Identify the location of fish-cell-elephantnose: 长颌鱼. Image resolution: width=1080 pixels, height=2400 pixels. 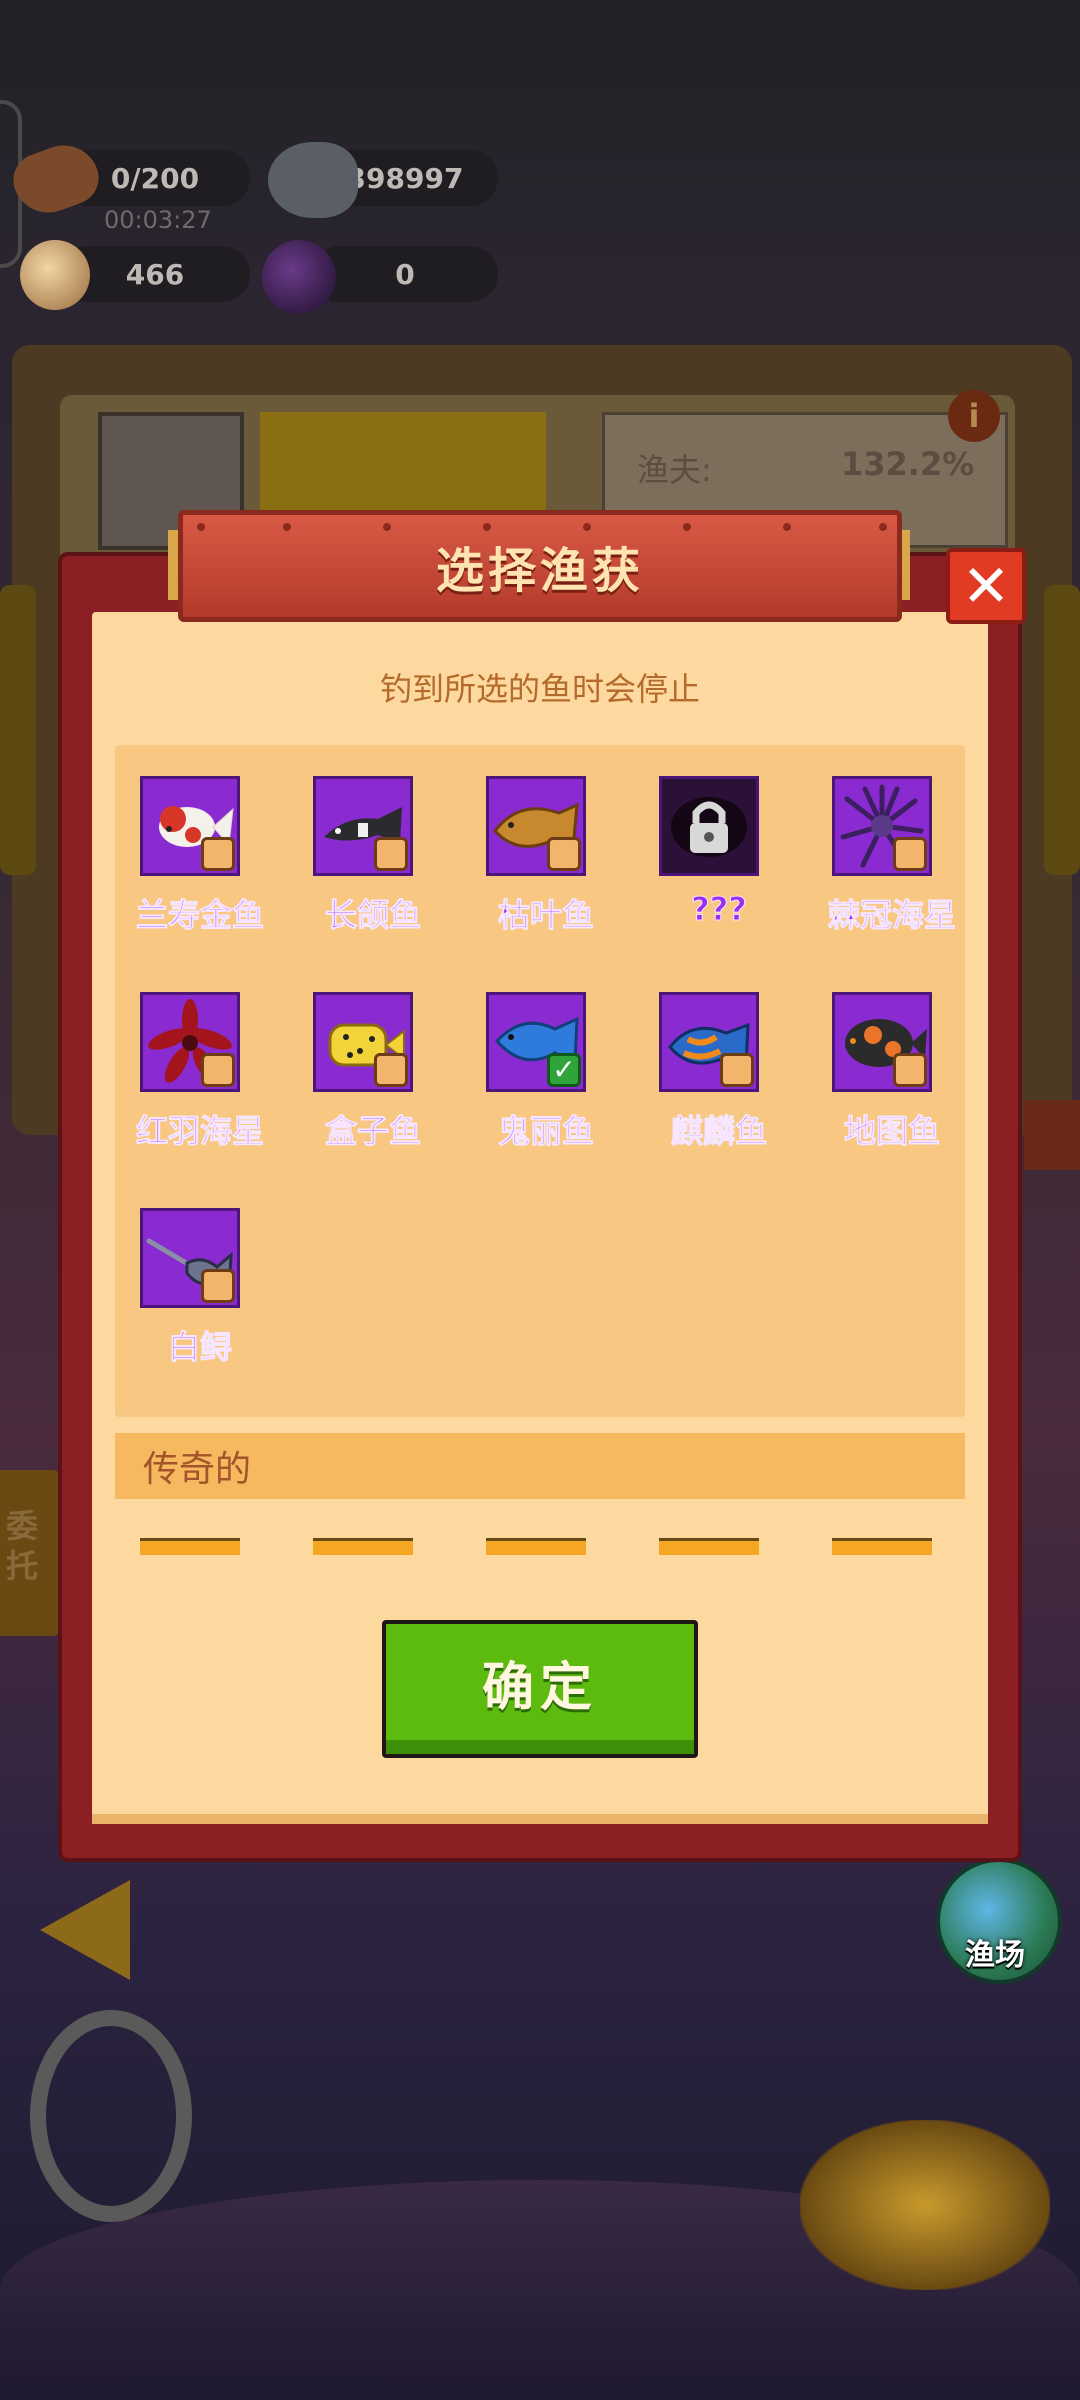
(373, 876).